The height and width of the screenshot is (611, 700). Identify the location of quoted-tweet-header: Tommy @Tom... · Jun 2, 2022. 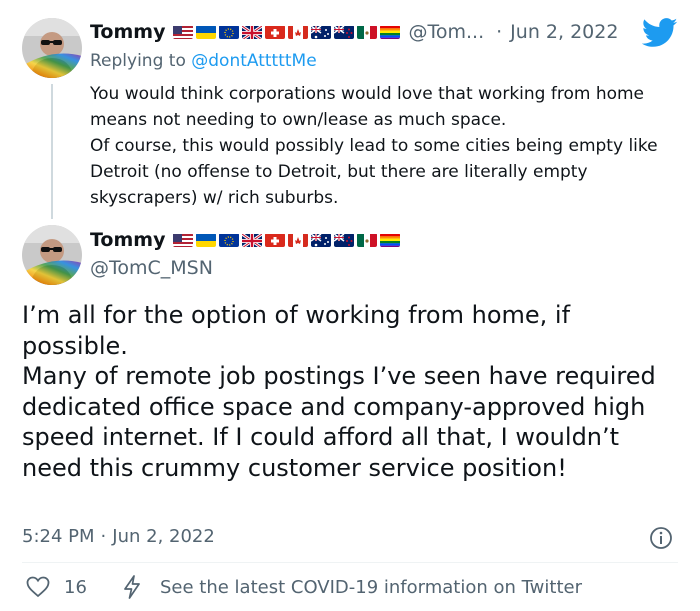
(354, 32).